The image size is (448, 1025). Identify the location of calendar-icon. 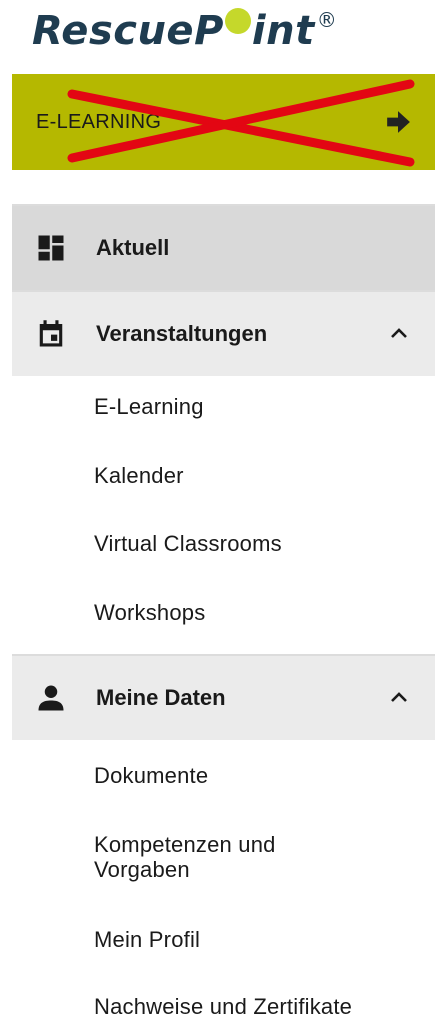
(51, 334).